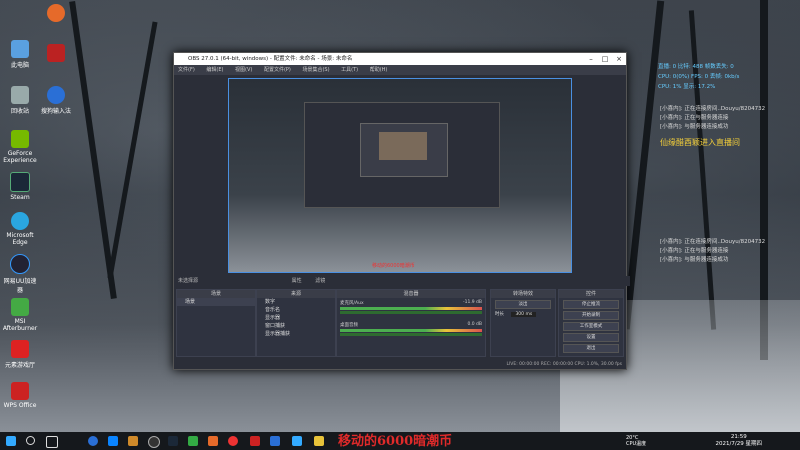 The height and width of the screenshot is (450, 800). I want to click on afterburner-icon, so click(20, 307).